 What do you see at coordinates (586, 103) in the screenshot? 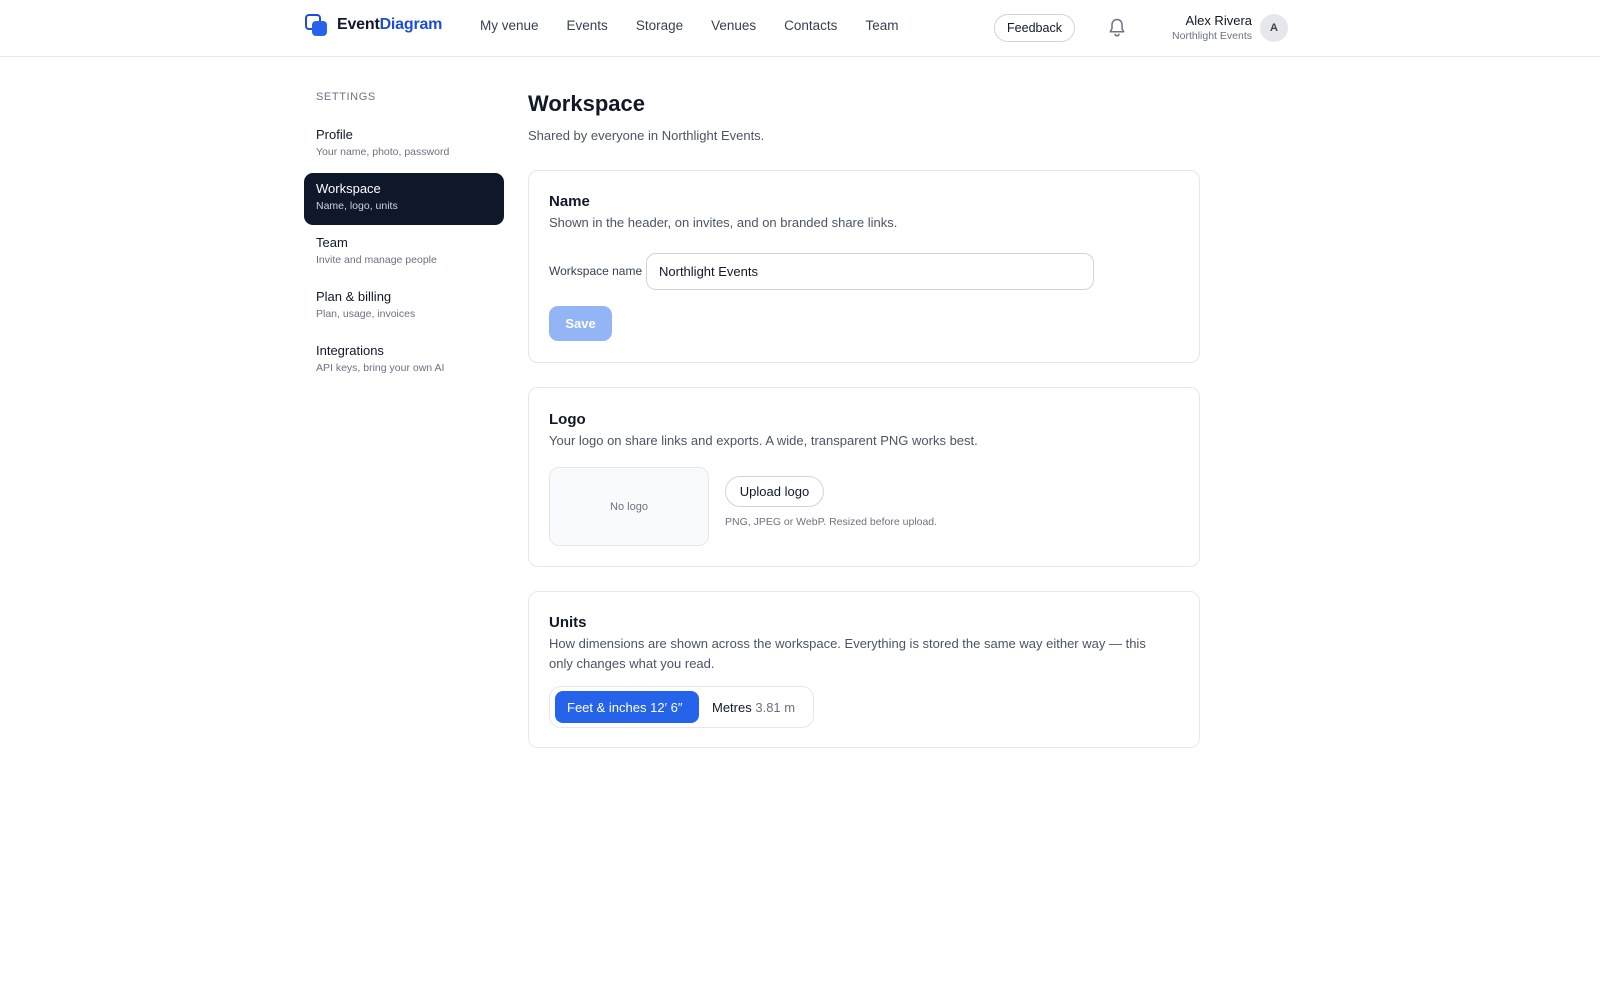
I see `page-title: Workspace` at bounding box center [586, 103].